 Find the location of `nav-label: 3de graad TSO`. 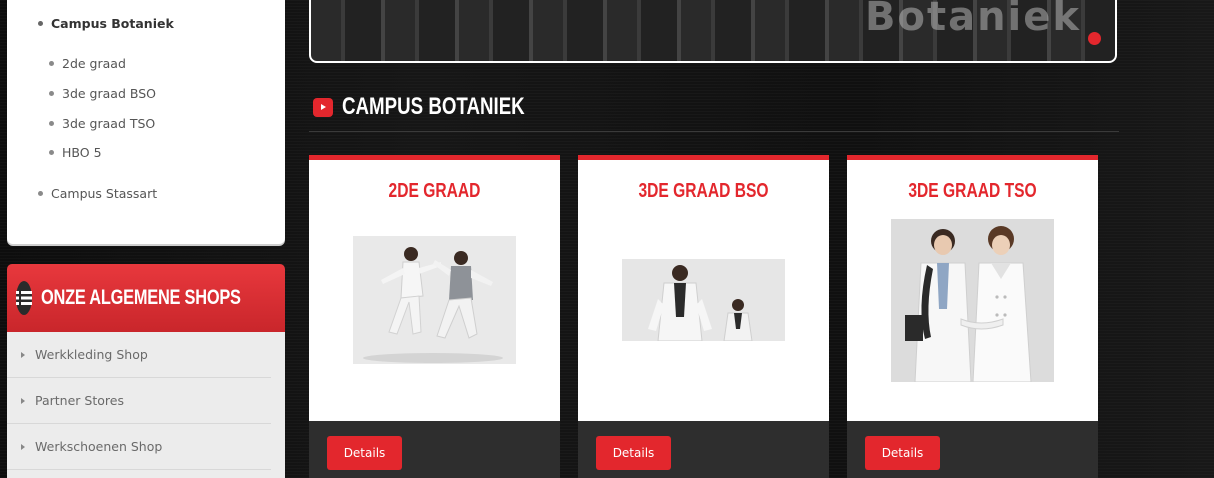

nav-label: 3de graad TSO is located at coordinates (109, 123).